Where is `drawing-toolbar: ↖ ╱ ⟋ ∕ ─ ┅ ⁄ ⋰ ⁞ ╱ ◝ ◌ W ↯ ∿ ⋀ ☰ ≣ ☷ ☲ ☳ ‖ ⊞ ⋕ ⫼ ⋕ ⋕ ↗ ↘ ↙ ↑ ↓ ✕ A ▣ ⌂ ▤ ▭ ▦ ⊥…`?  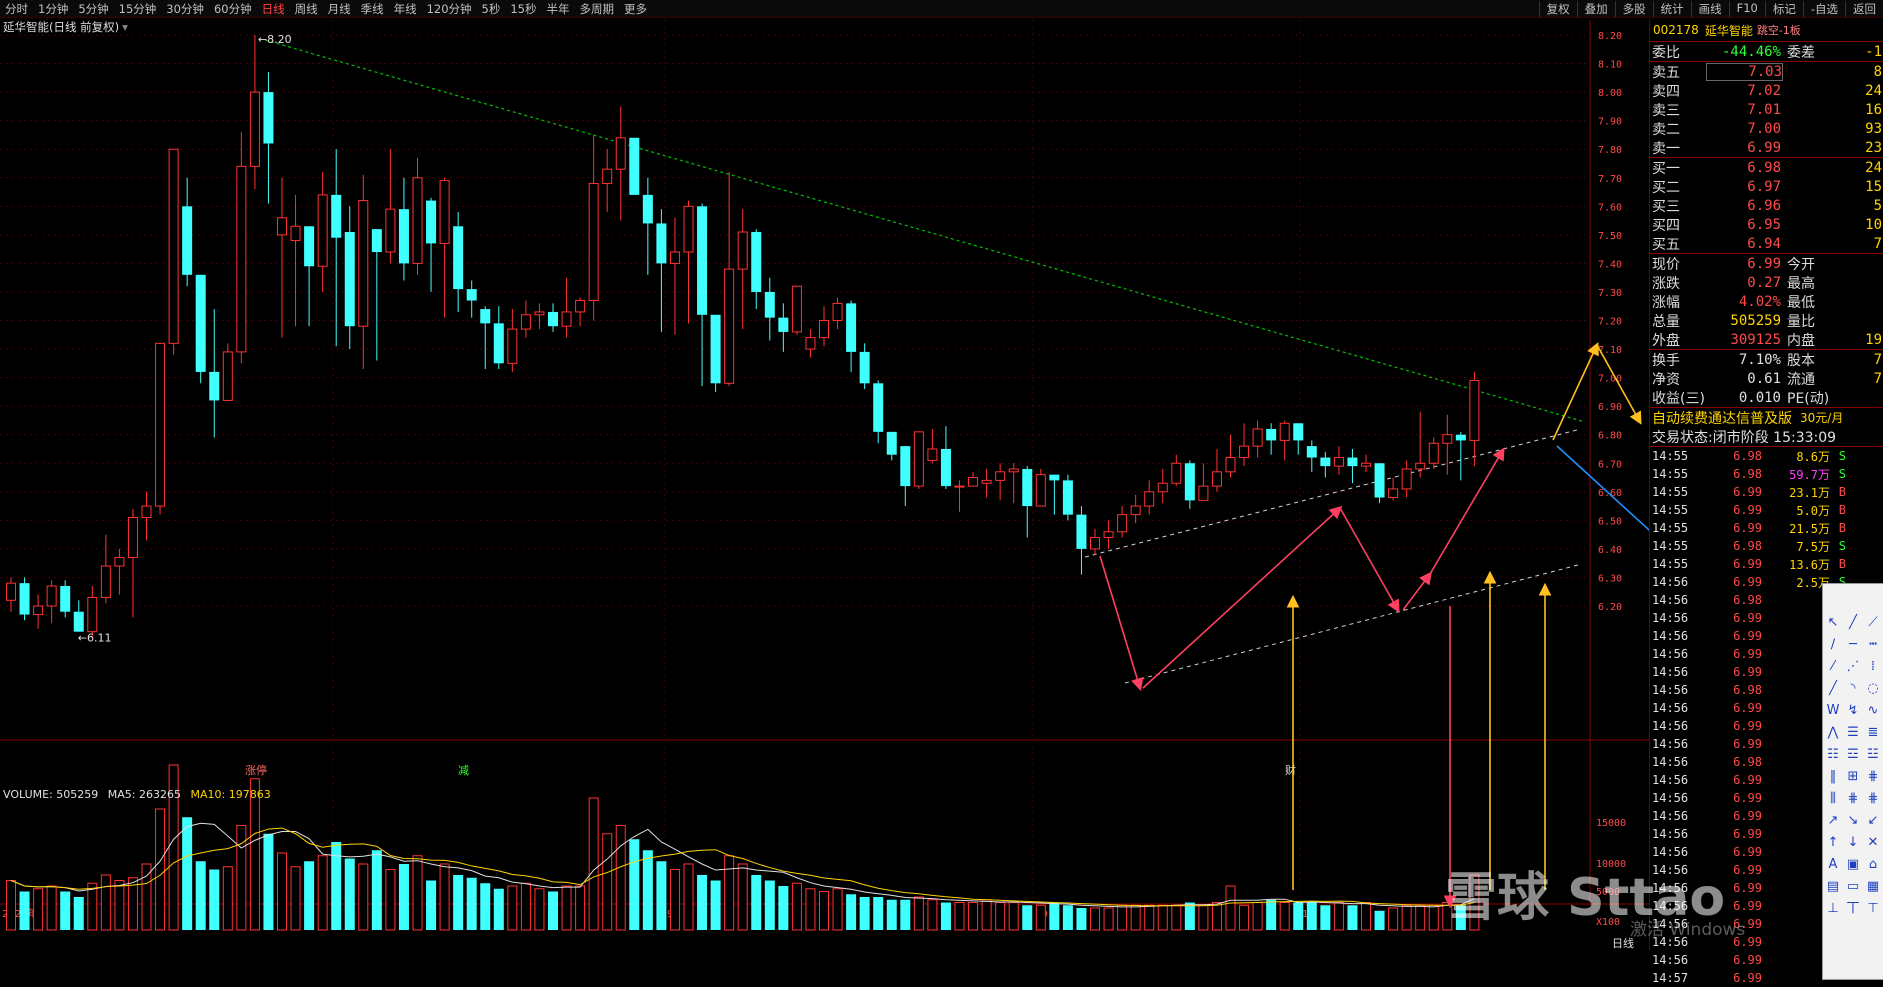
drawing-toolbar: ↖ ╱ ⟋ ∕ ─ ┅ ⁄ ⋰ ⁞ ╱ ◝ ◌ W ↯ ∿ ⋀ ☰ ≣ ☷ ☲ ☳ ‖ ⊞ ⋕ ⫼ ⋕ ⋕ ↗ ↘ ↙ ↑ ↓ ✕ A ▣ ⌂ ▤ ▭ ▦ ⊥… is located at coordinates (1852, 781).